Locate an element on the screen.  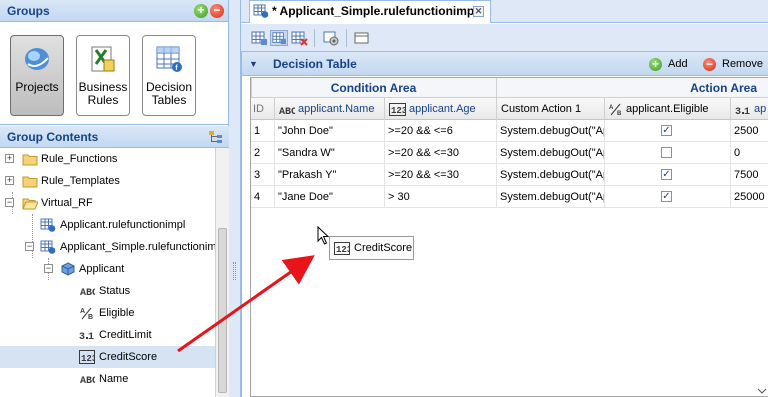
groups-header: Groups + − is located at coordinates (114, 11).